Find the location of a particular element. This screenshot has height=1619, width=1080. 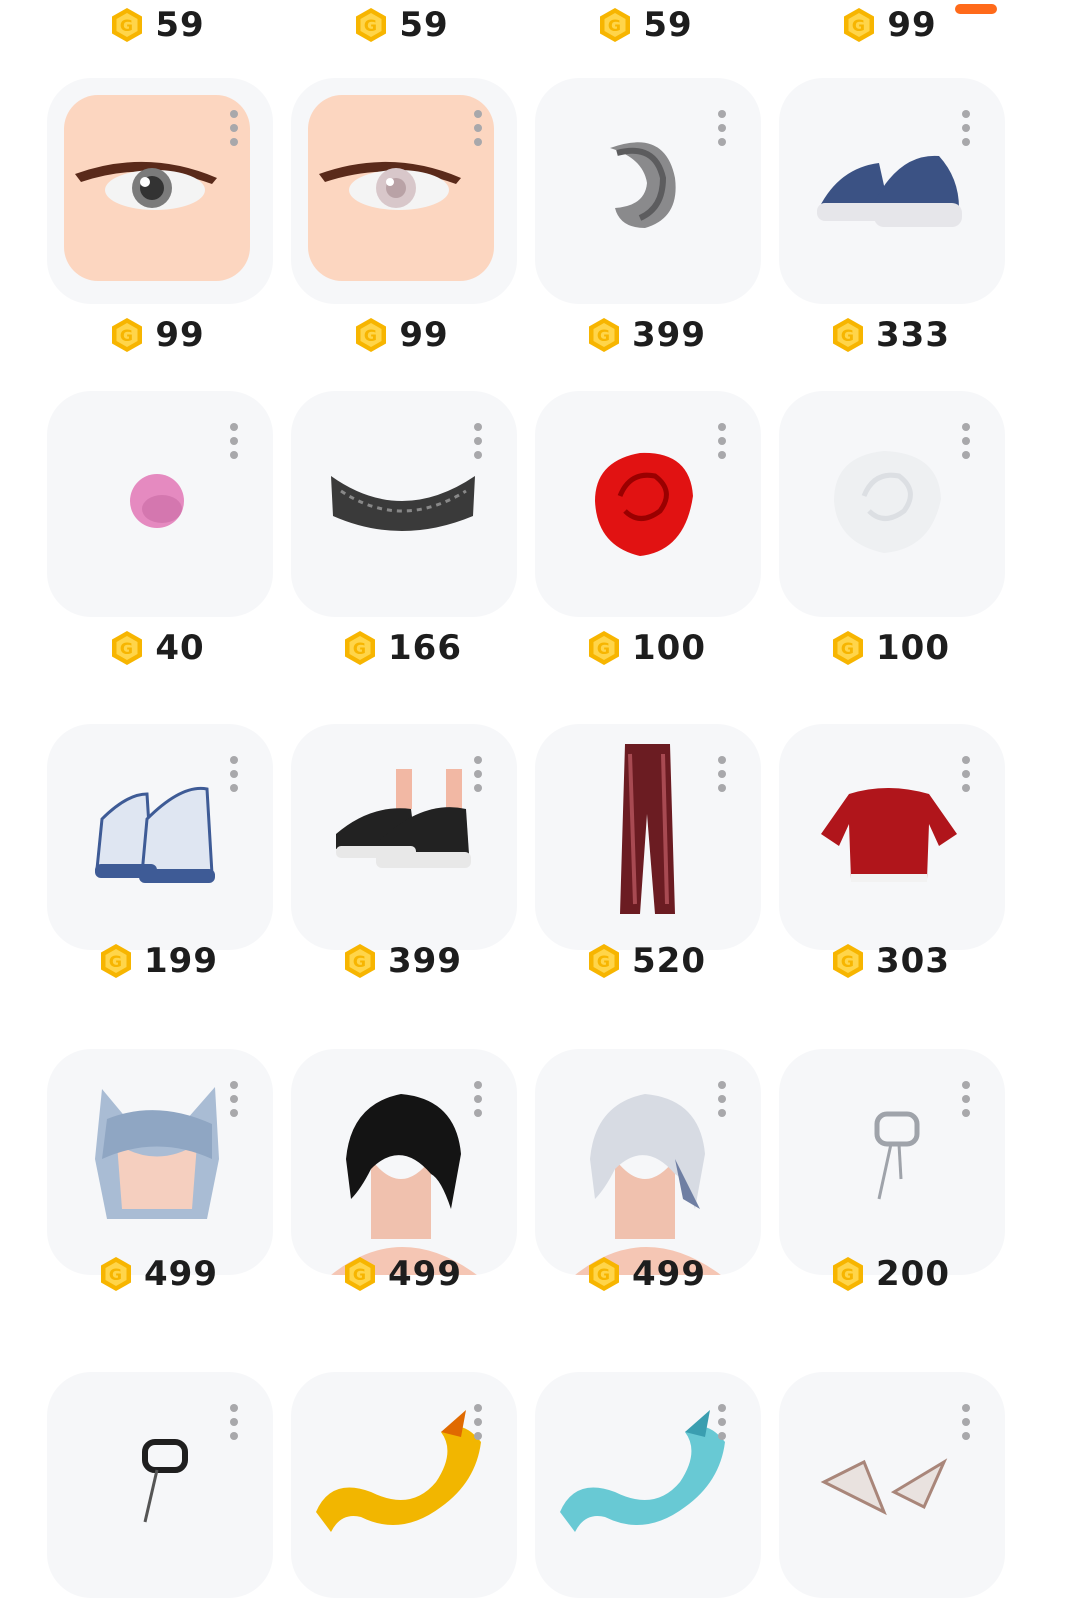

golden-dragon-icon is located at coordinates (398, 1471).